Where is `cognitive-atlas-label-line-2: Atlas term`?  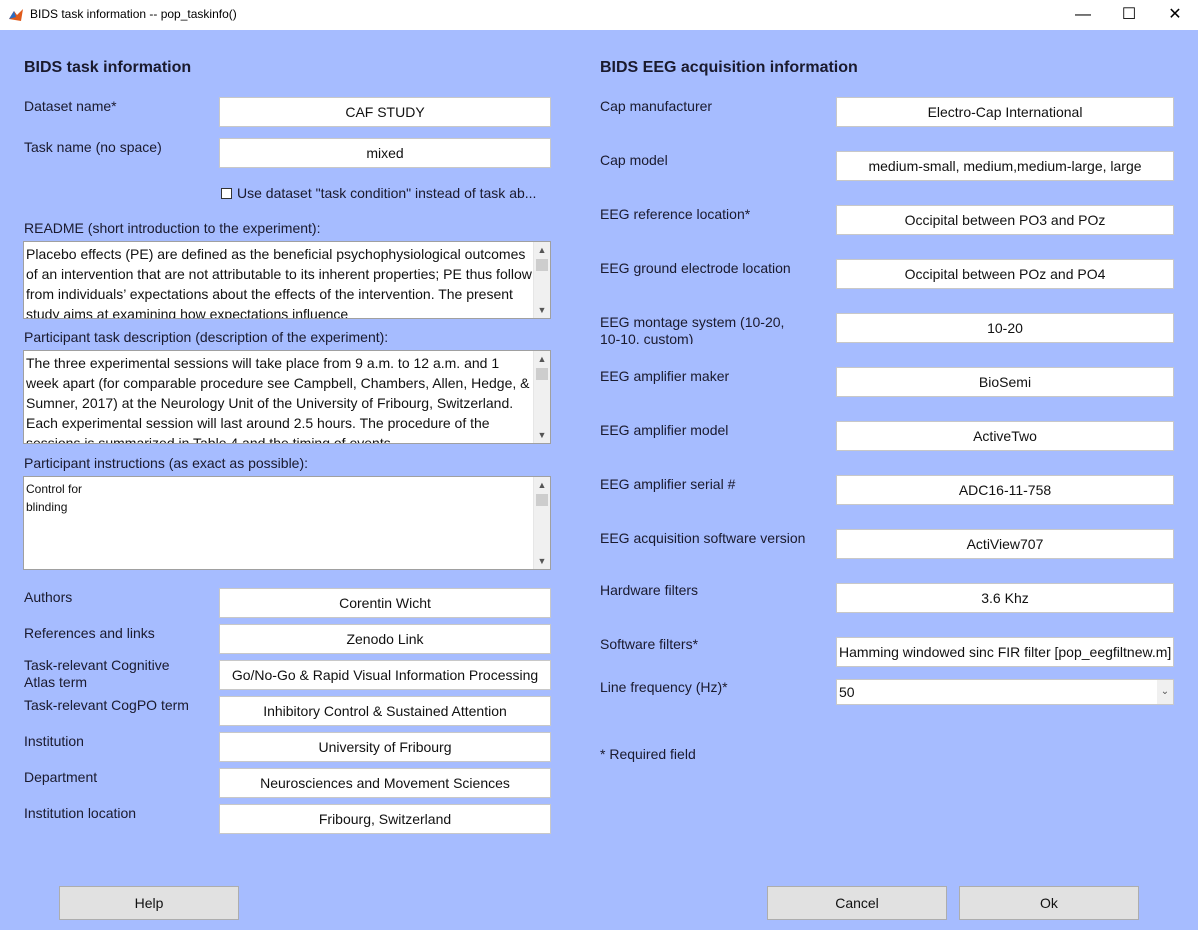 cognitive-atlas-label-line-2: Atlas term is located at coordinates (56, 682).